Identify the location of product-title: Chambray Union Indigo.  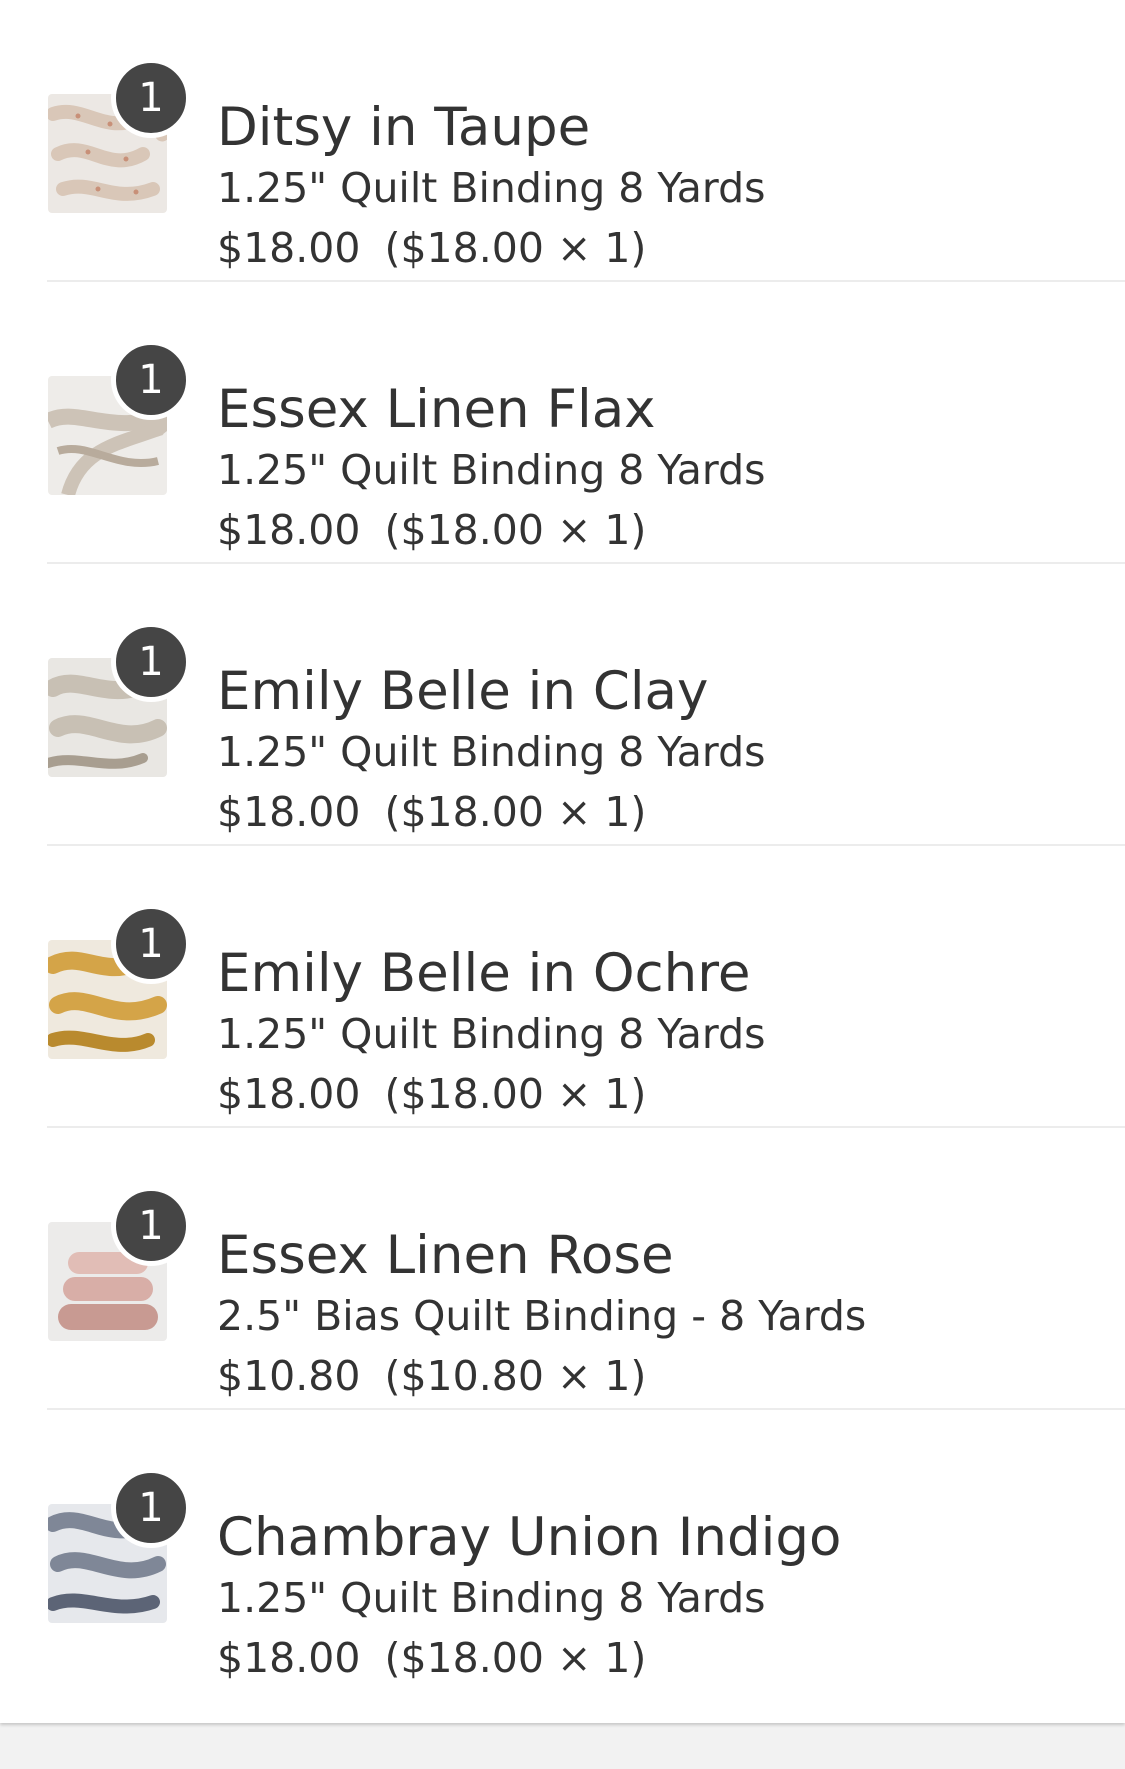
(529, 1537).